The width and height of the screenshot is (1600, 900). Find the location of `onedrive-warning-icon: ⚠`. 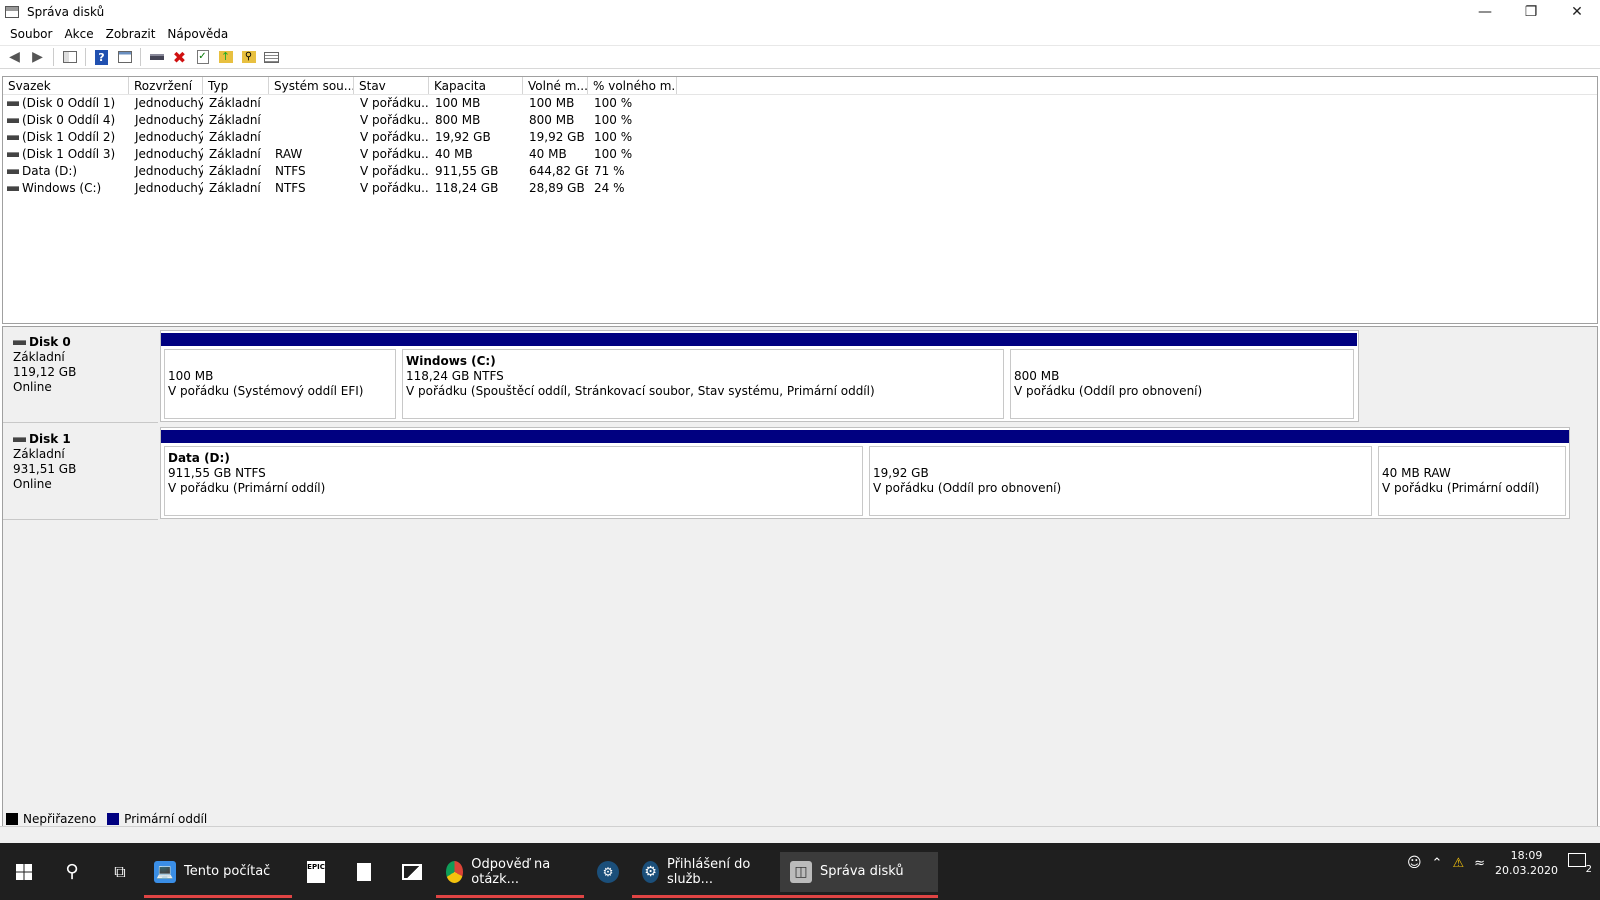

onedrive-warning-icon: ⚠ is located at coordinates (1458, 863).